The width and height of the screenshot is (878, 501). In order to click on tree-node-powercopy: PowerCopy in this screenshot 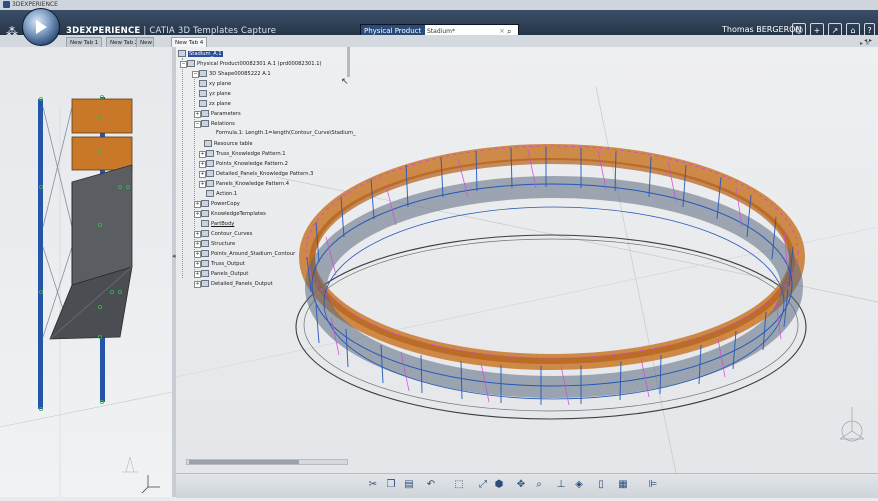, I will do `click(220, 204)`.